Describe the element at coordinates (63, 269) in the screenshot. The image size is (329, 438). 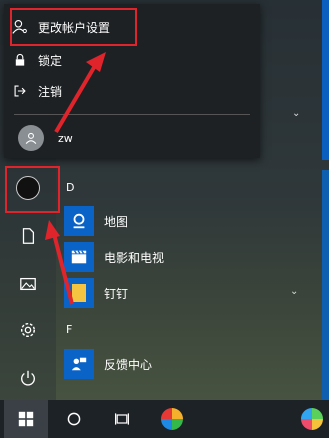
I see `arrow-line-lower` at that location.